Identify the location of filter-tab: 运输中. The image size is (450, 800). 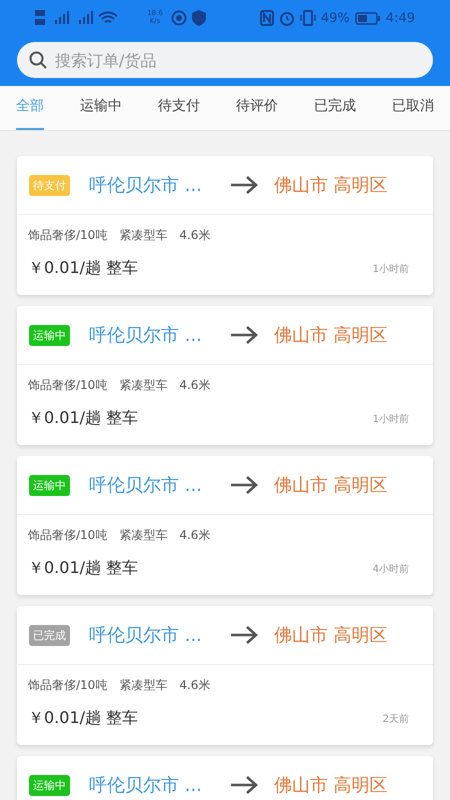
(101, 108).